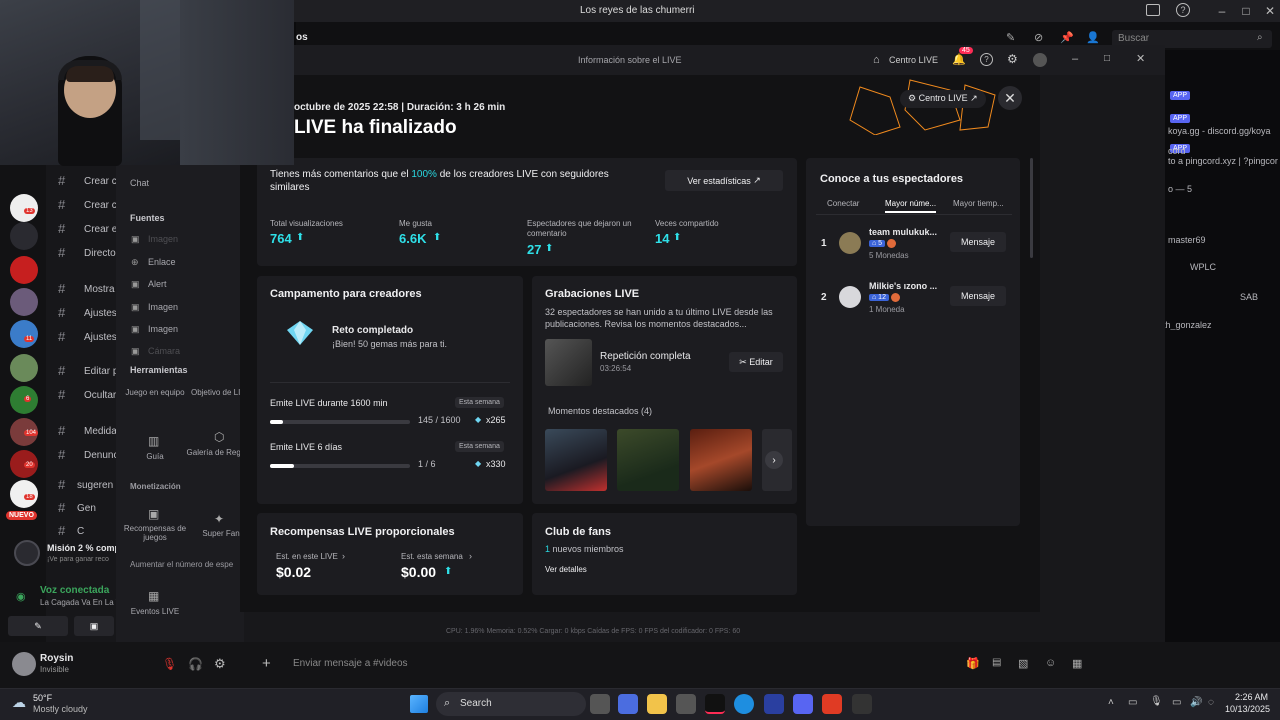 This screenshot has width=1280, height=720. What do you see at coordinates (157, 284) in the screenshot?
I see `source-item: Alert` at bounding box center [157, 284].